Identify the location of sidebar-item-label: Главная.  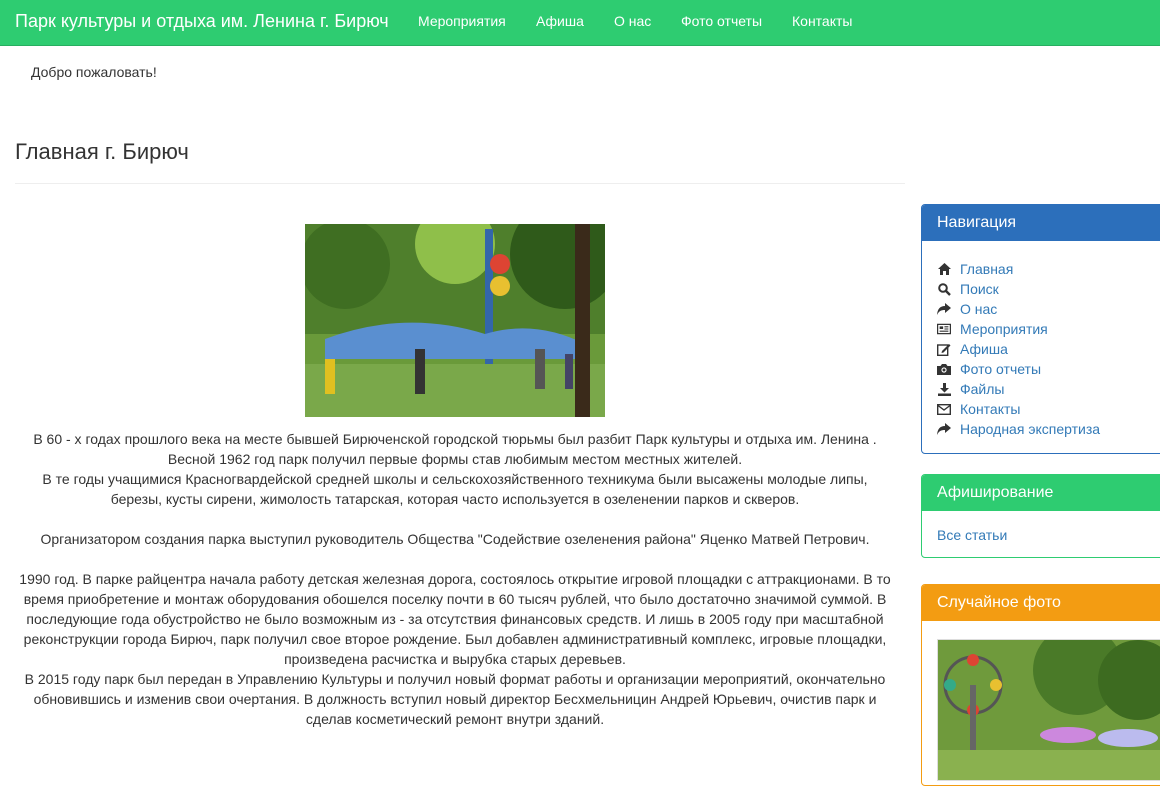
(987, 269).